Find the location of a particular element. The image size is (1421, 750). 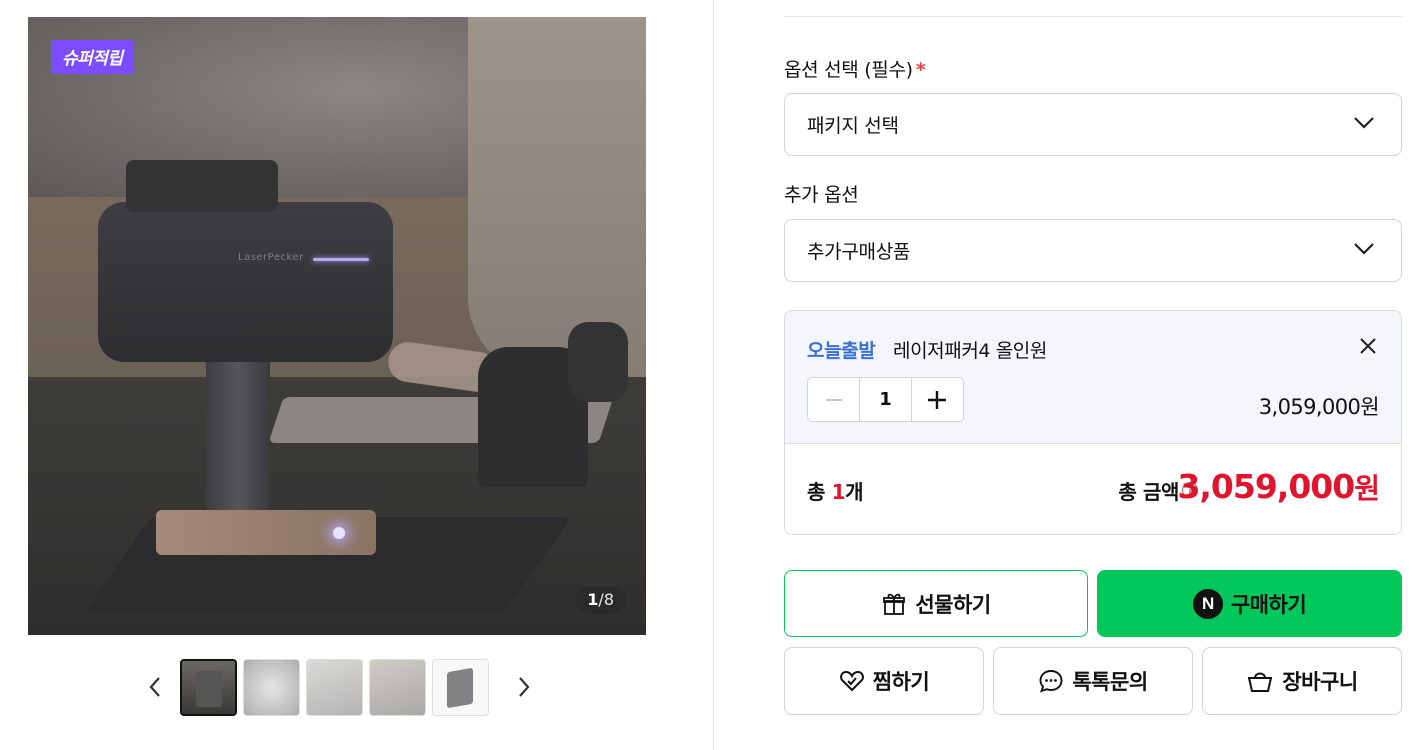

thumbnail-strip is located at coordinates (340, 687).